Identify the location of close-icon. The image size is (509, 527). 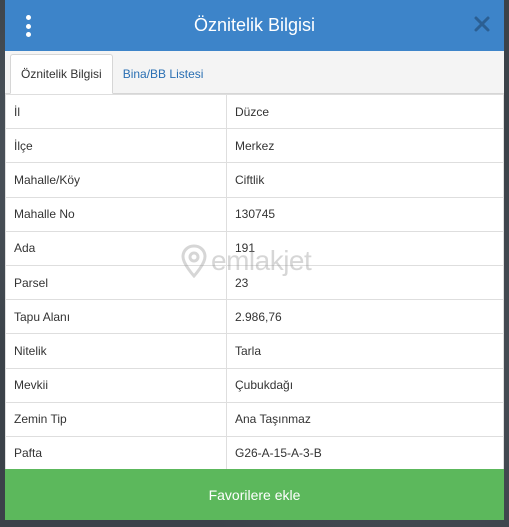
(482, 24).